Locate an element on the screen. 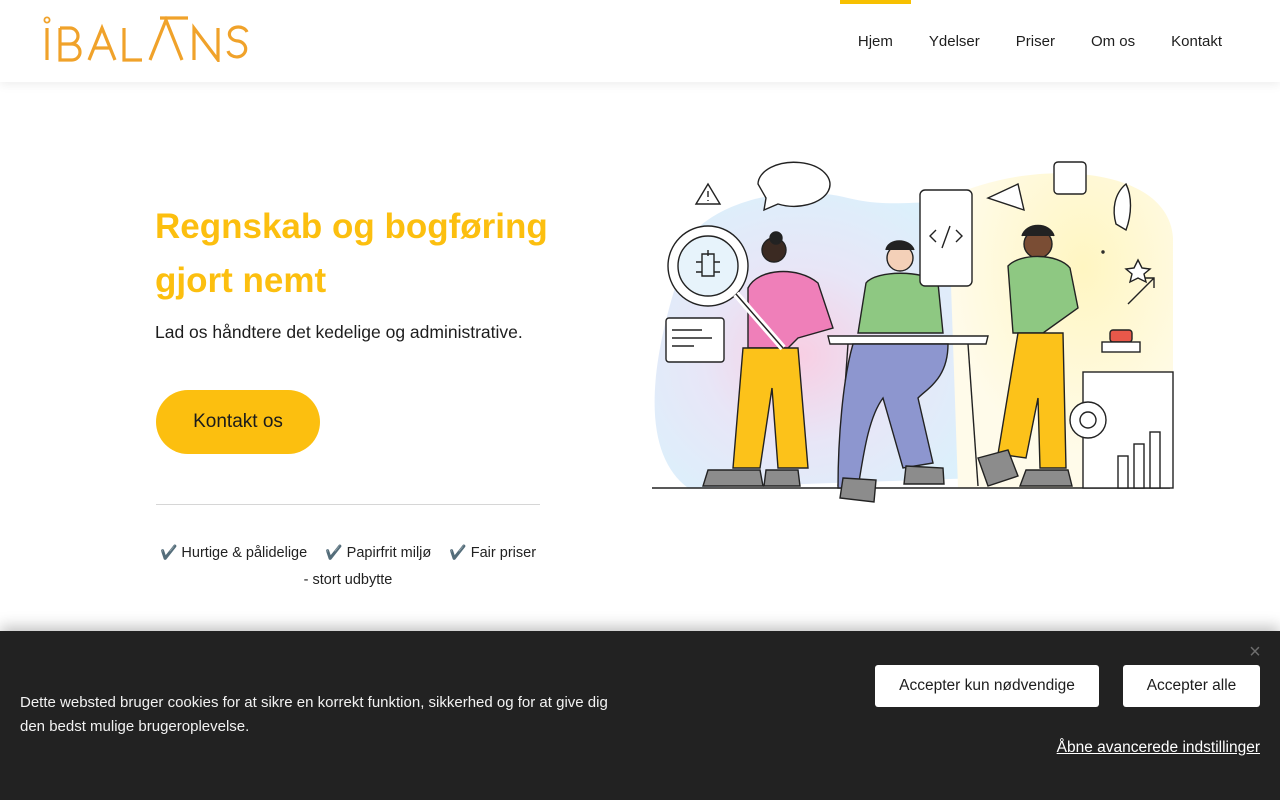 This screenshot has height=800, width=1280. nav-item-label: Ydelser is located at coordinates (954, 41).